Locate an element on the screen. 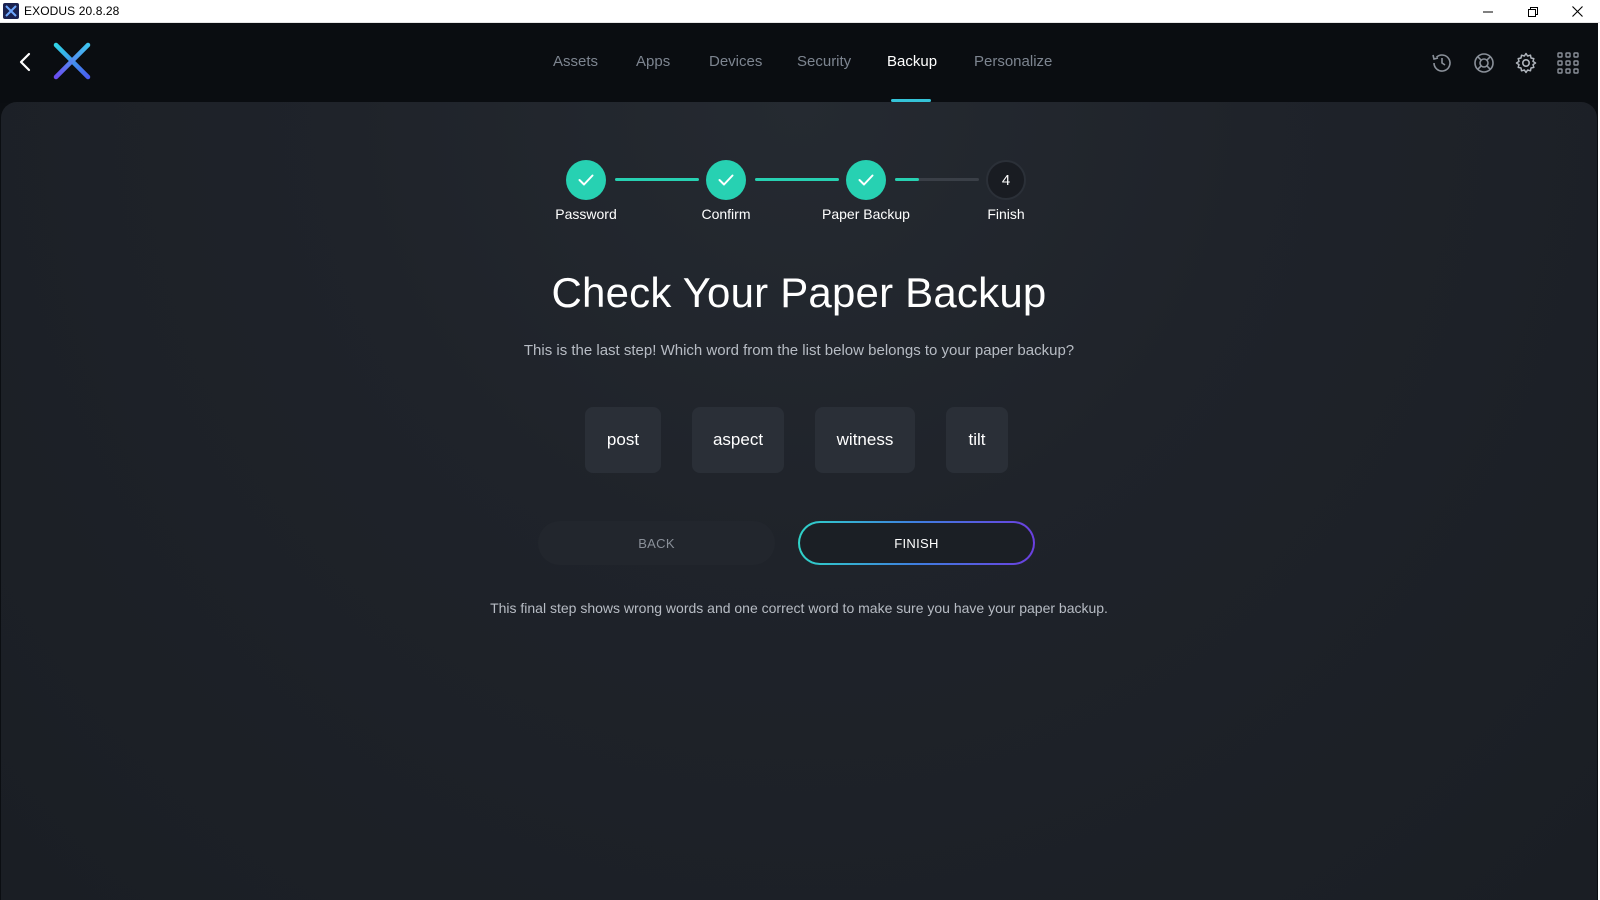  step-number: 4 is located at coordinates (1006, 180).